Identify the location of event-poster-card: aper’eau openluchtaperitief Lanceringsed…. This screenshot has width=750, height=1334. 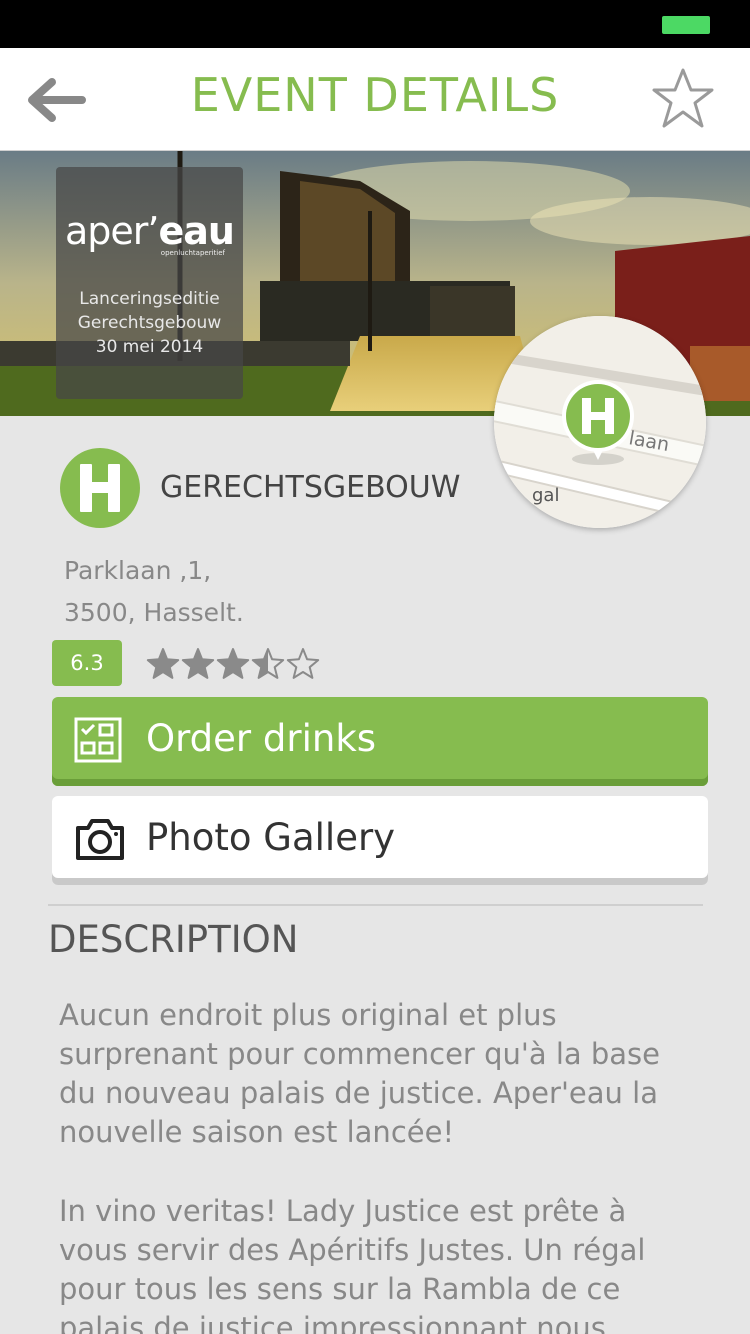
(149, 283).